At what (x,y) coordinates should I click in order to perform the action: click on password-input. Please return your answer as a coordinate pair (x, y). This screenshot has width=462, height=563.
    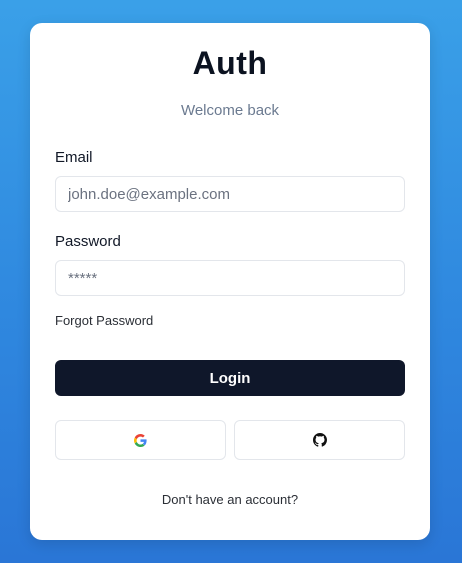
    Looking at the image, I should click on (230, 278).